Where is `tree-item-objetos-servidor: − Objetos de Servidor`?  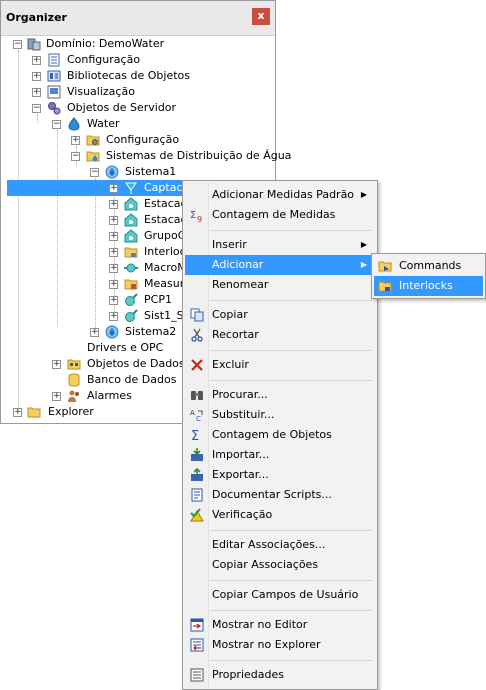
tree-item-objetos-servidor: − Objetos de Servidor is located at coordinates (152, 108).